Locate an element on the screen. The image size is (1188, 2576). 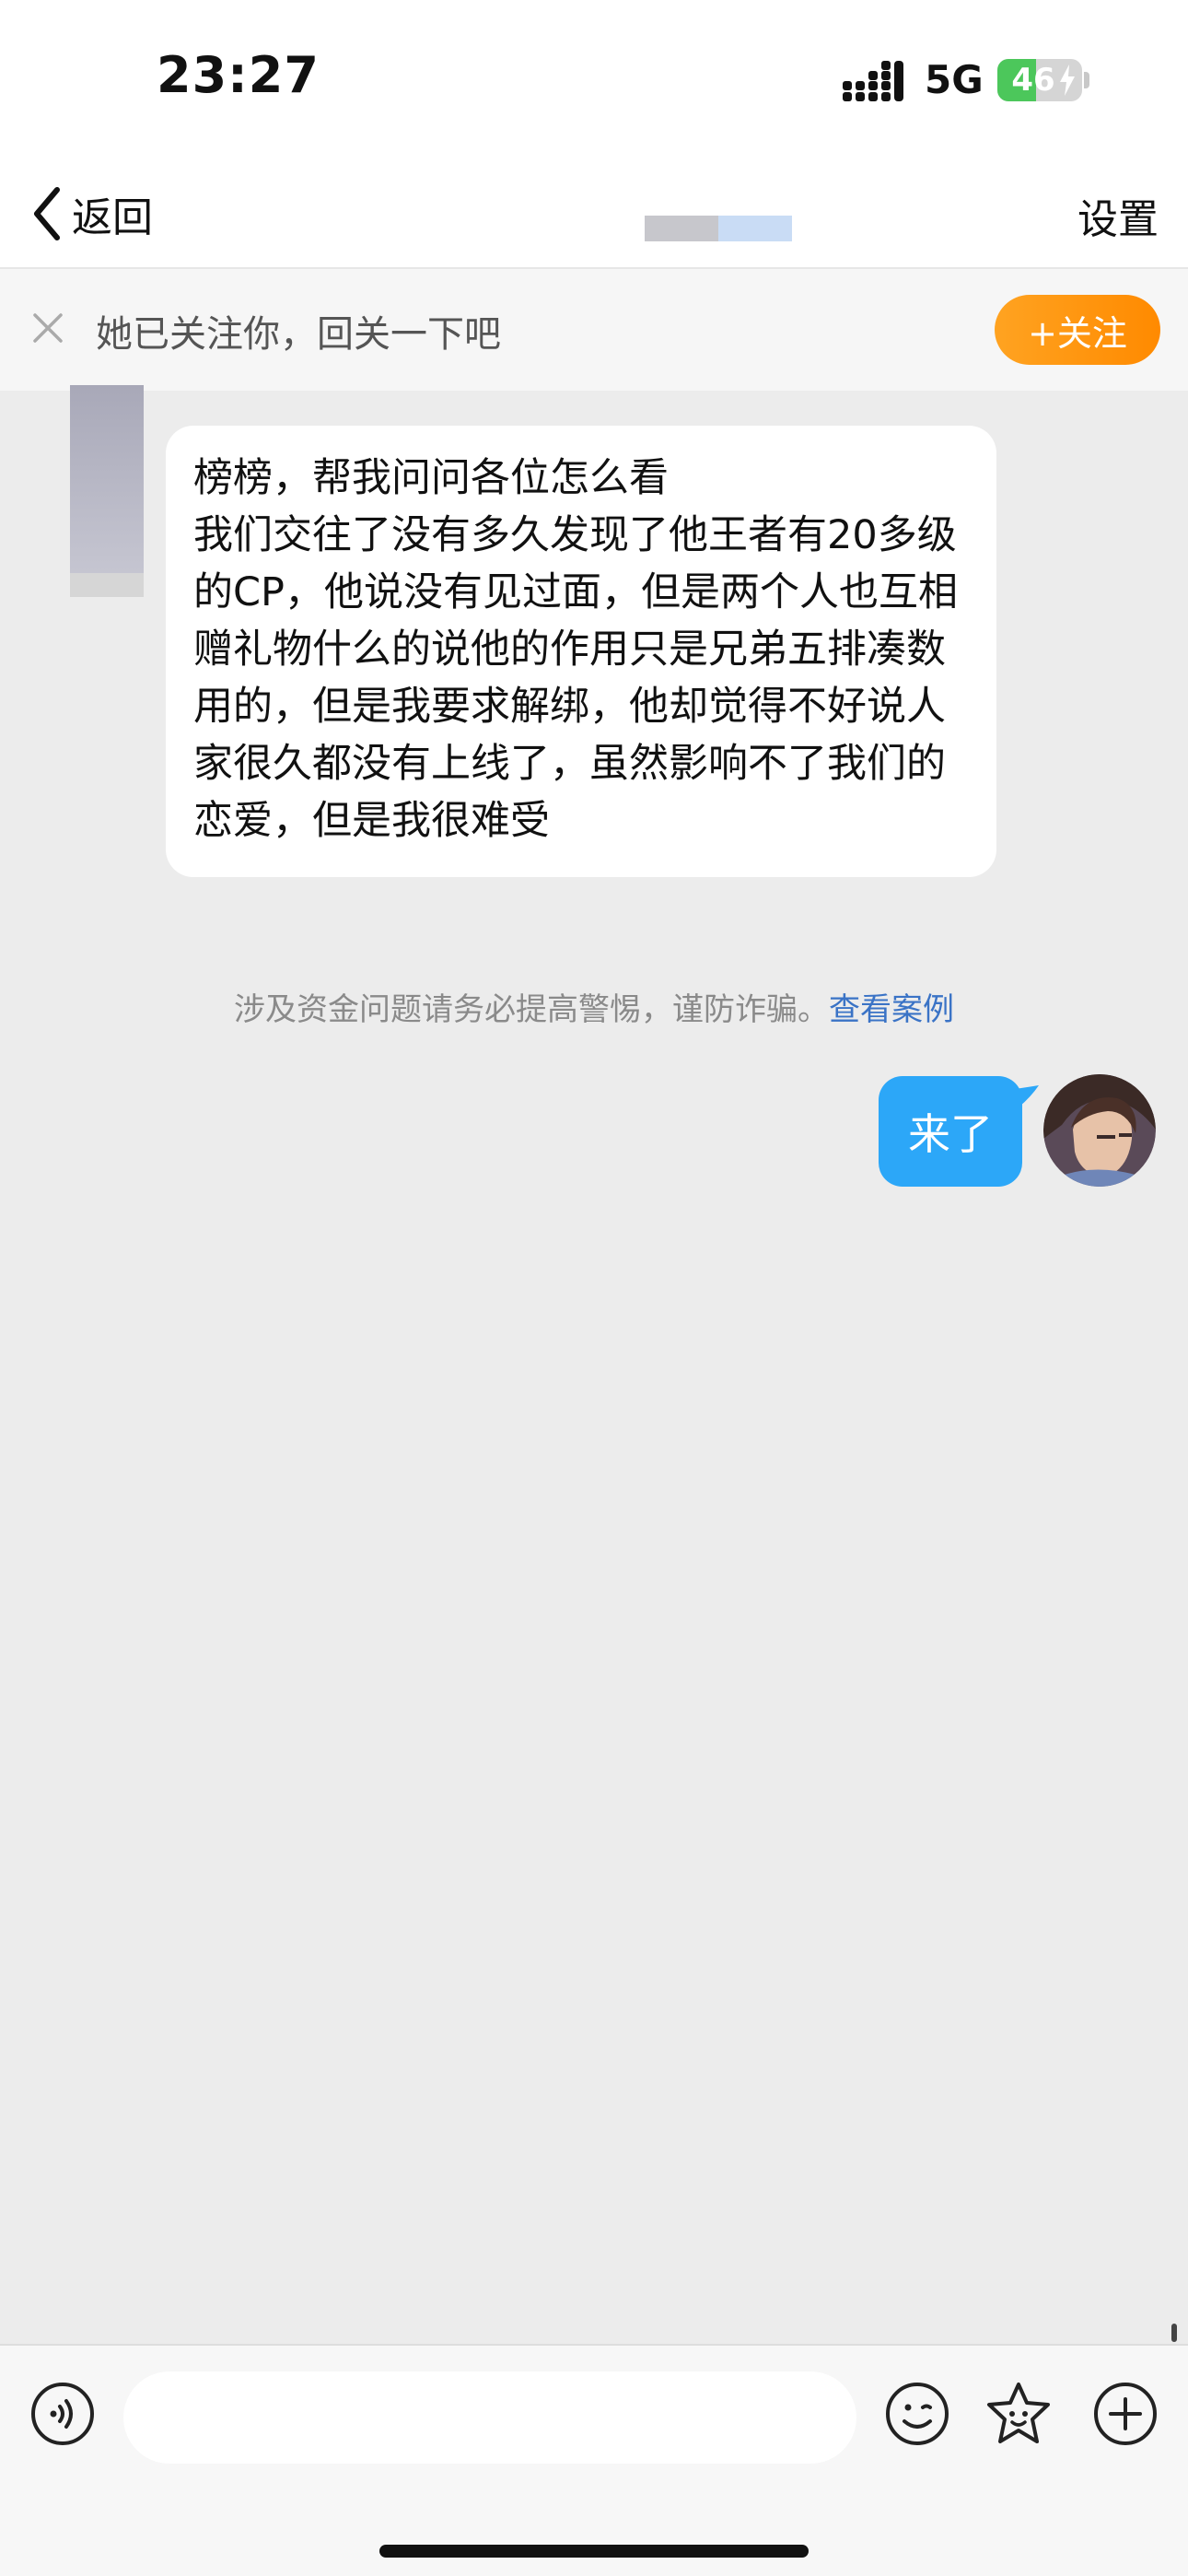
network-label: 5G is located at coordinates (954, 79).